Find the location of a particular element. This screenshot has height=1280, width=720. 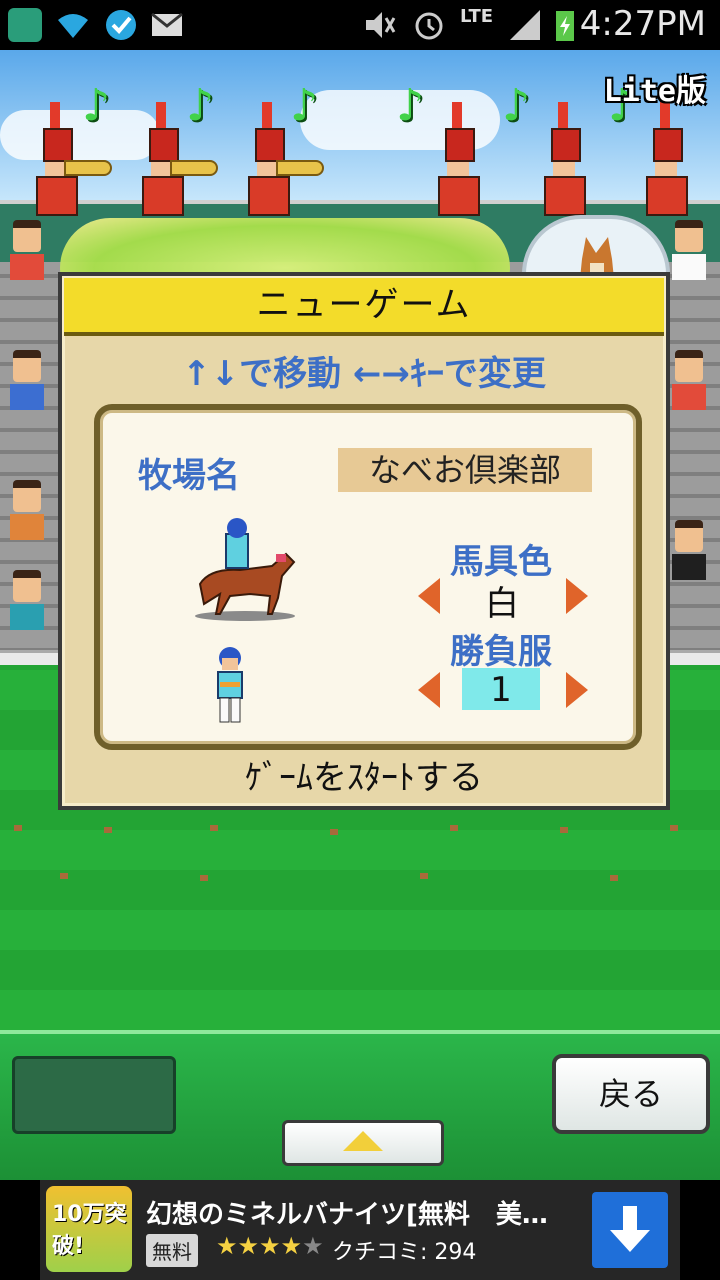

left-control-slot is located at coordinates (94, 1095).